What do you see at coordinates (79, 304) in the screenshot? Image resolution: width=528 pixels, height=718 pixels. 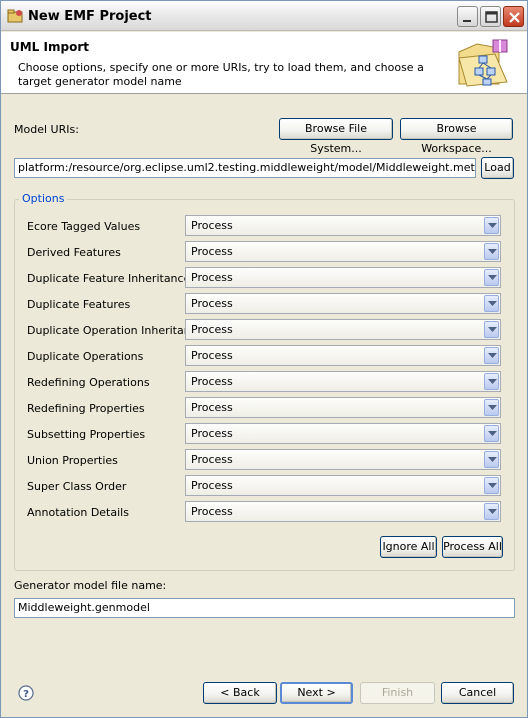 I see `option-label: Duplicate Features` at bounding box center [79, 304].